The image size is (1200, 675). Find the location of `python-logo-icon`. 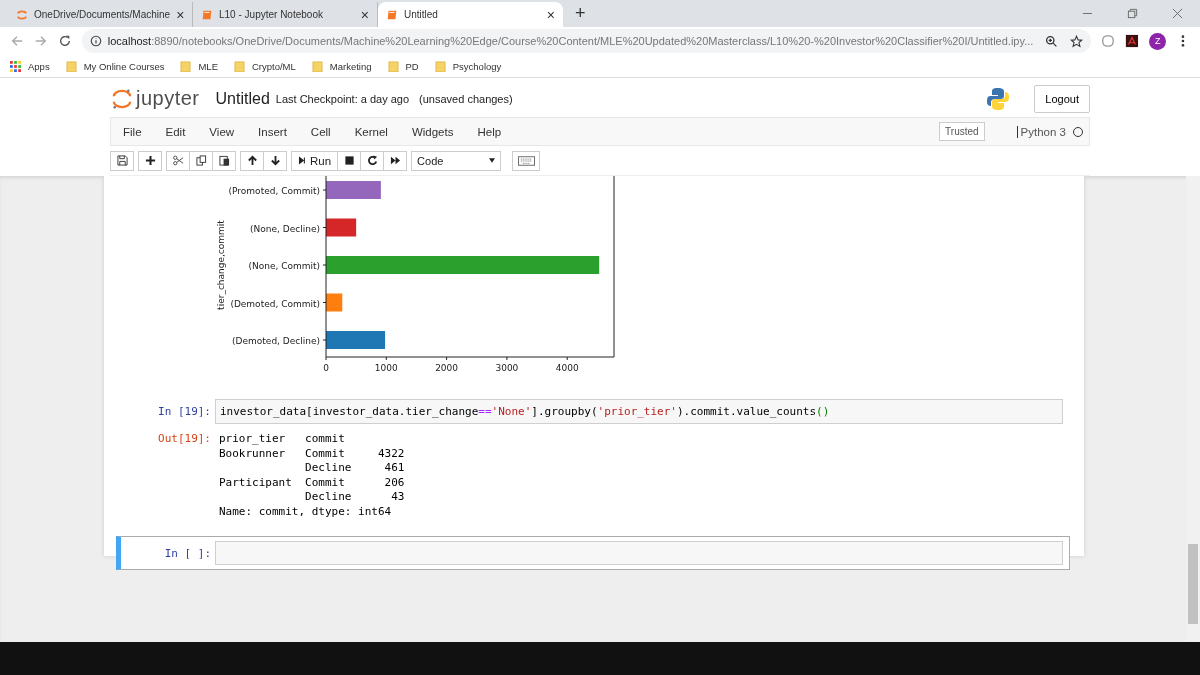

python-logo-icon is located at coordinates (998, 98).